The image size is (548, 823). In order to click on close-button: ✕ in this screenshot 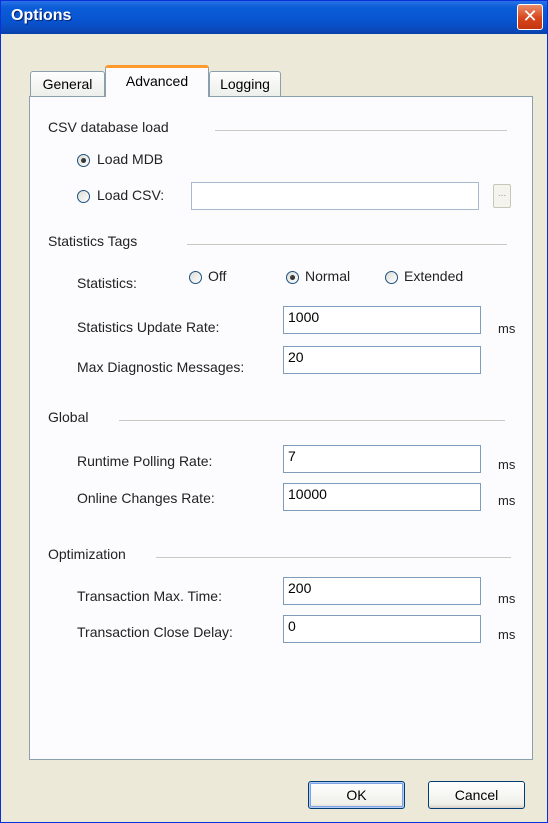, I will do `click(530, 17)`.